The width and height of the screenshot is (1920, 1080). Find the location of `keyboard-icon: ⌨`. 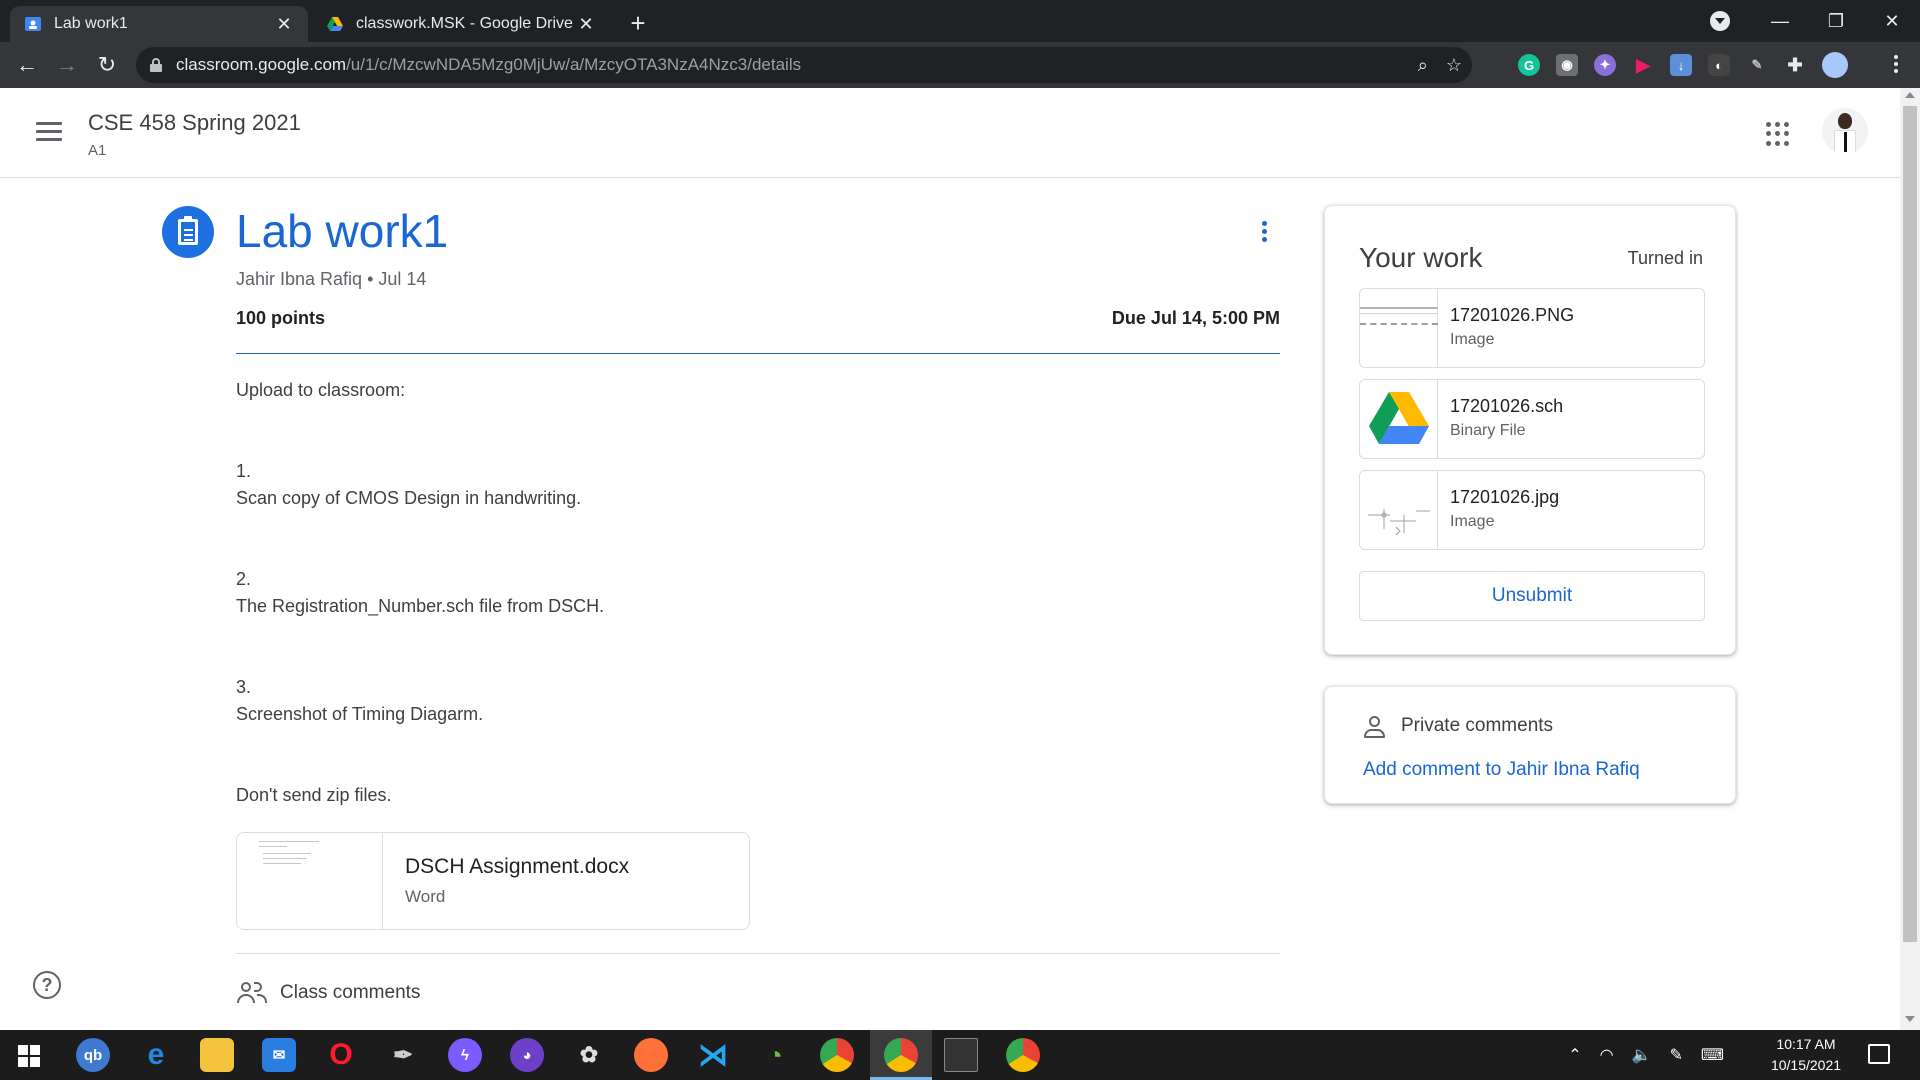

keyboard-icon: ⌨ is located at coordinates (1712, 1055).